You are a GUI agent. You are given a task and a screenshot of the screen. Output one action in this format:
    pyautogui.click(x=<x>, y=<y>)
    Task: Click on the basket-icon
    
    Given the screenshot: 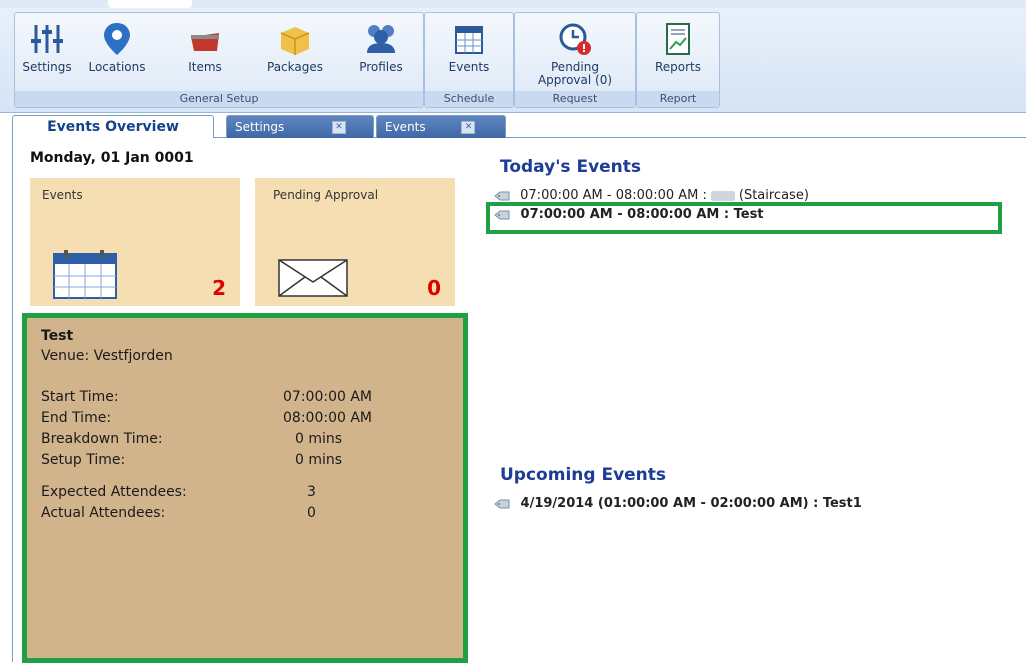 What is the action you would take?
    pyautogui.click(x=205, y=42)
    